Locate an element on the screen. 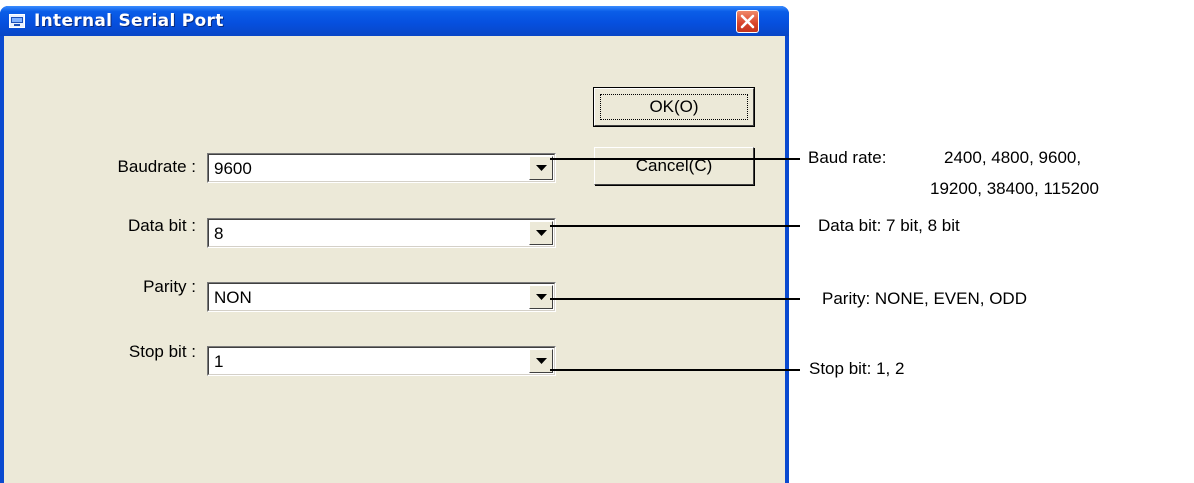  baudrate-value: 9600 is located at coordinates (233, 168).